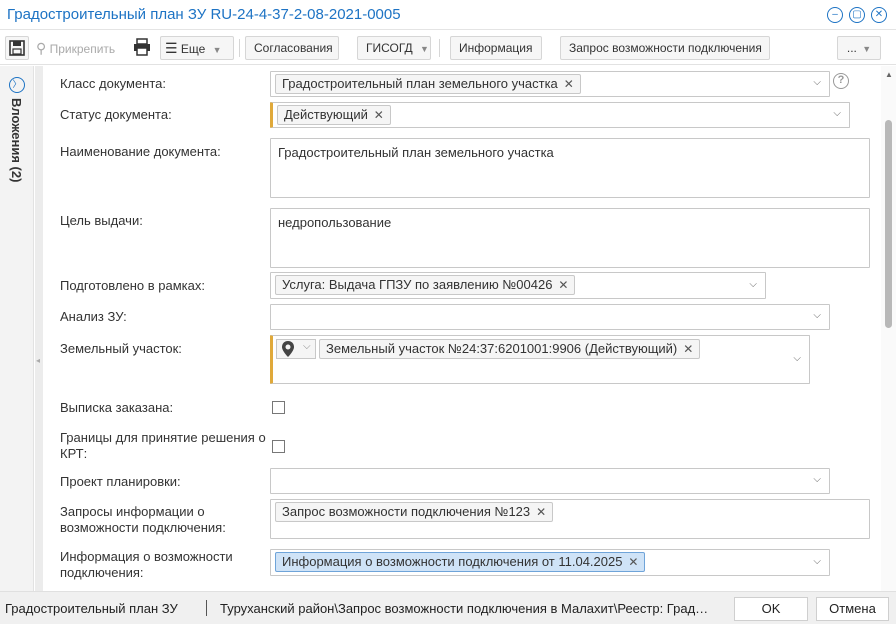 The height and width of the screenshot is (624, 896). I want to click on save-icon, so click(17, 48).